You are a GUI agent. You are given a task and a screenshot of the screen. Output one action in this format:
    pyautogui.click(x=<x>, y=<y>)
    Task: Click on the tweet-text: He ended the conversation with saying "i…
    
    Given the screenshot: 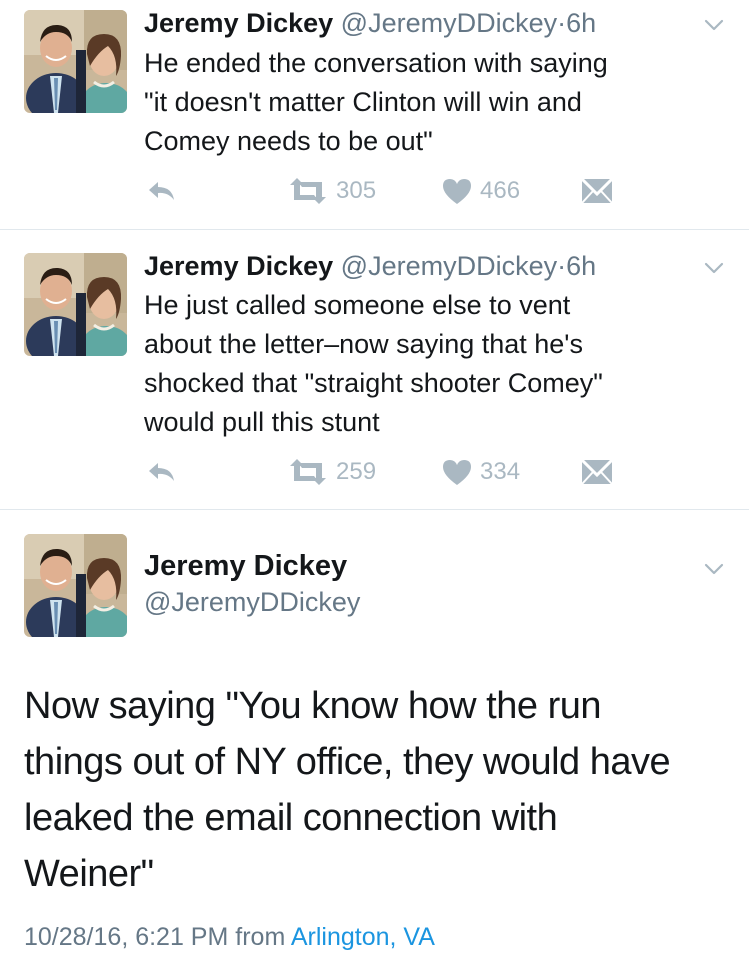 What is the action you would take?
    pyautogui.click(x=434, y=102)
    